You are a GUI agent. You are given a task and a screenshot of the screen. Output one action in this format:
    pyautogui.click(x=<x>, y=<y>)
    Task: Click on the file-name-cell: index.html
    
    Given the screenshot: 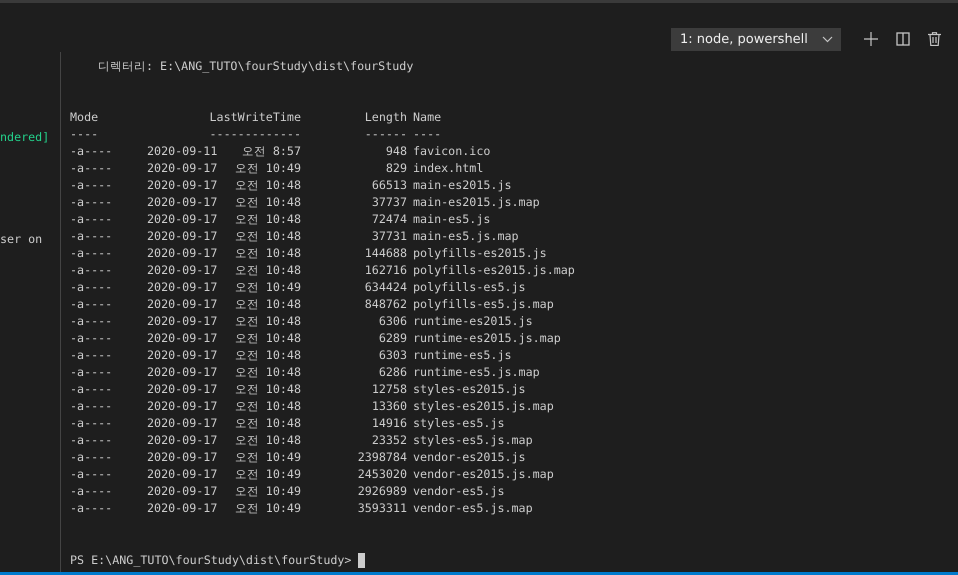 What is the action you would take?
    pyautogui.click(x=448, y=168)
    